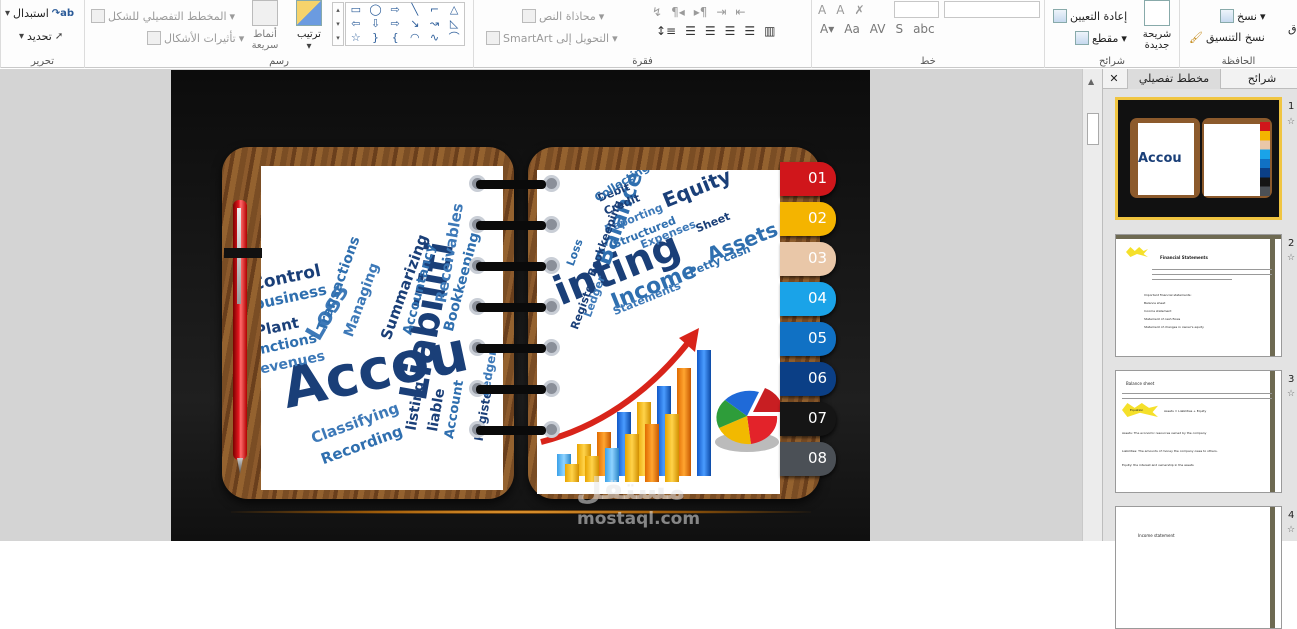 The height and width of the screenshot is (629, 1297). Describe the element at coordinates (749, 31) in the screenshot. I see `align-right-icon: ☰` at that location.